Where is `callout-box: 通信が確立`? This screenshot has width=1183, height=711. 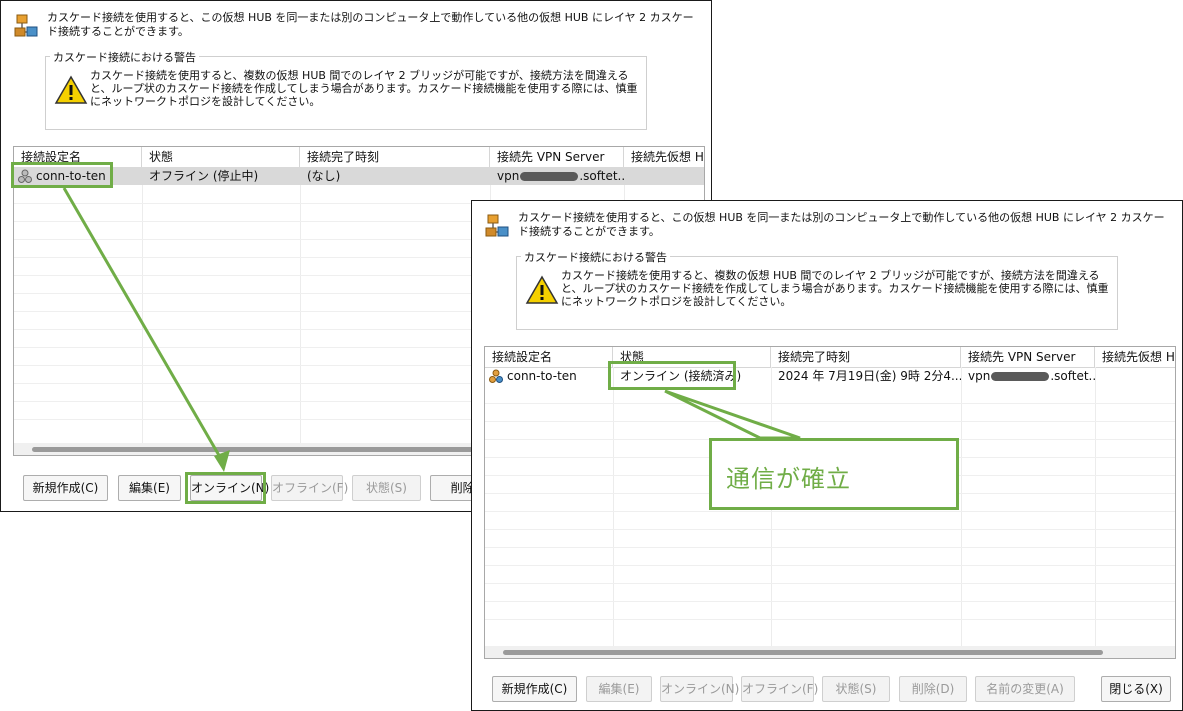 callout-box: 通信が確立 is located at coordinates (834, 474).